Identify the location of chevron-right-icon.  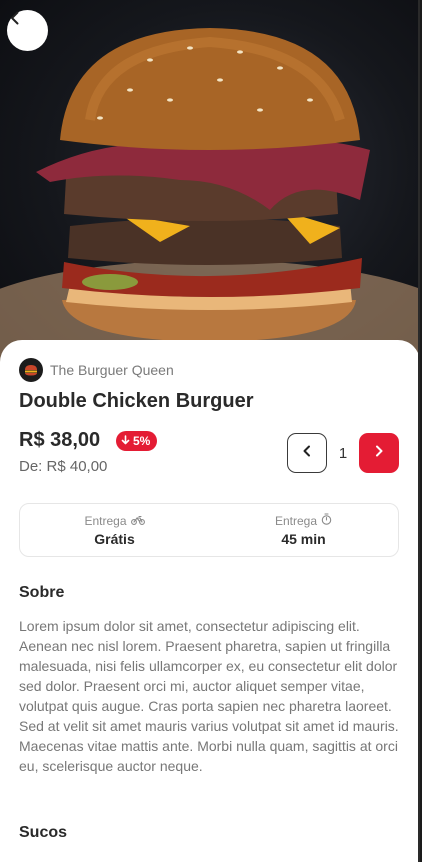
(379, 453).